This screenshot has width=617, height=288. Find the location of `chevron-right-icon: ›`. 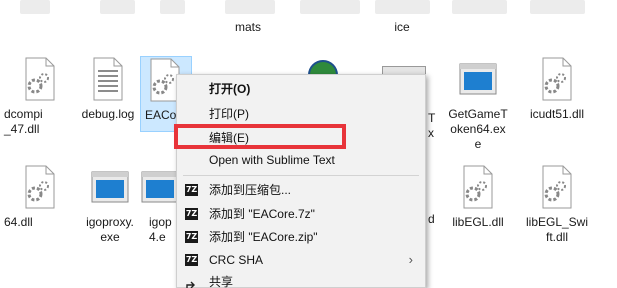

chevron-right-icon: › is located at coordinates (410, 259).